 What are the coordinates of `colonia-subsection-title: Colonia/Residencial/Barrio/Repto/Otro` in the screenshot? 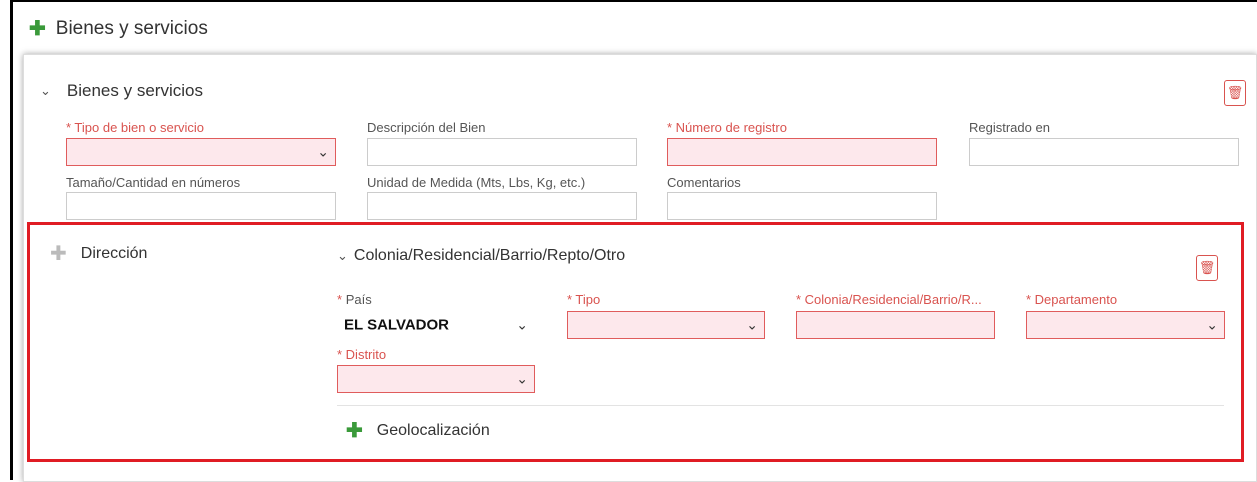 It's located at (489, 255).